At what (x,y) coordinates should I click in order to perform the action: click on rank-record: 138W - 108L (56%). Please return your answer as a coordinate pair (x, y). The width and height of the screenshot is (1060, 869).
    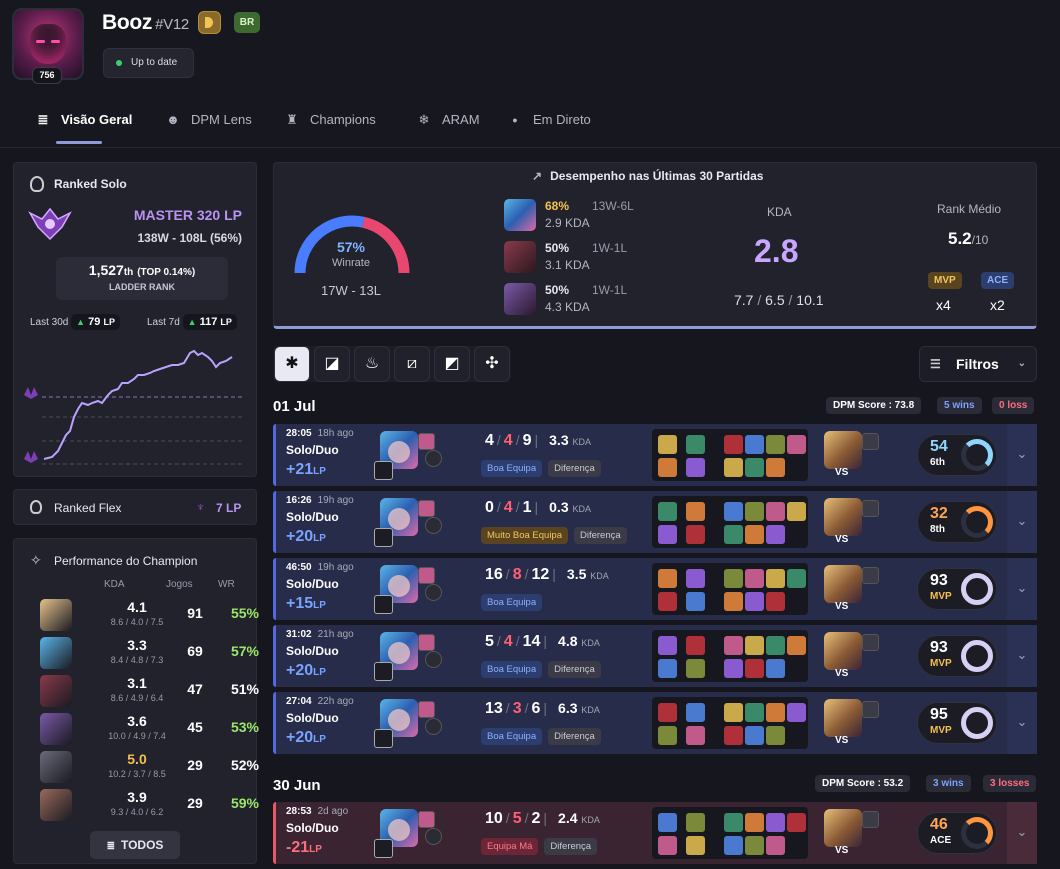
    Looking at the image, I should click on (190, 238).